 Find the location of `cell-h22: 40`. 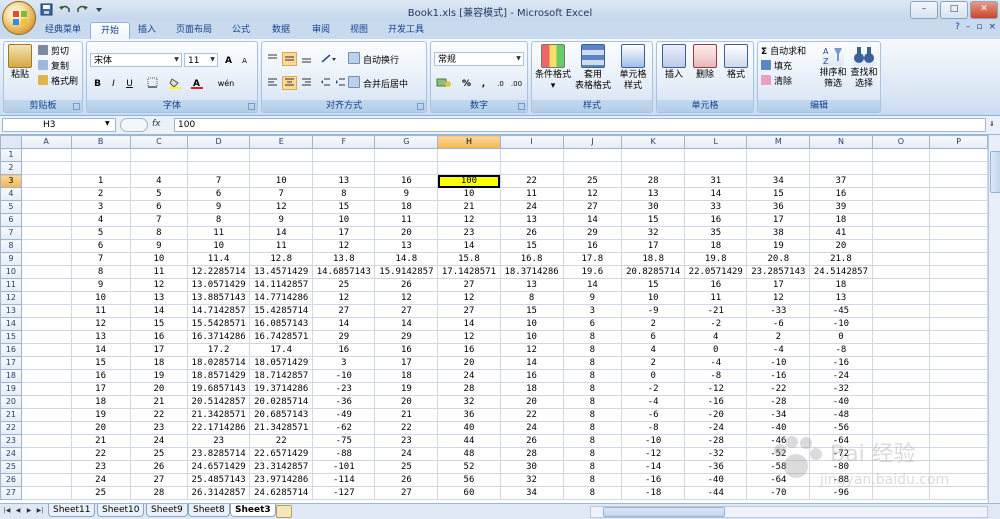

cell-h22: 40 is located at coordinates (469, 428).